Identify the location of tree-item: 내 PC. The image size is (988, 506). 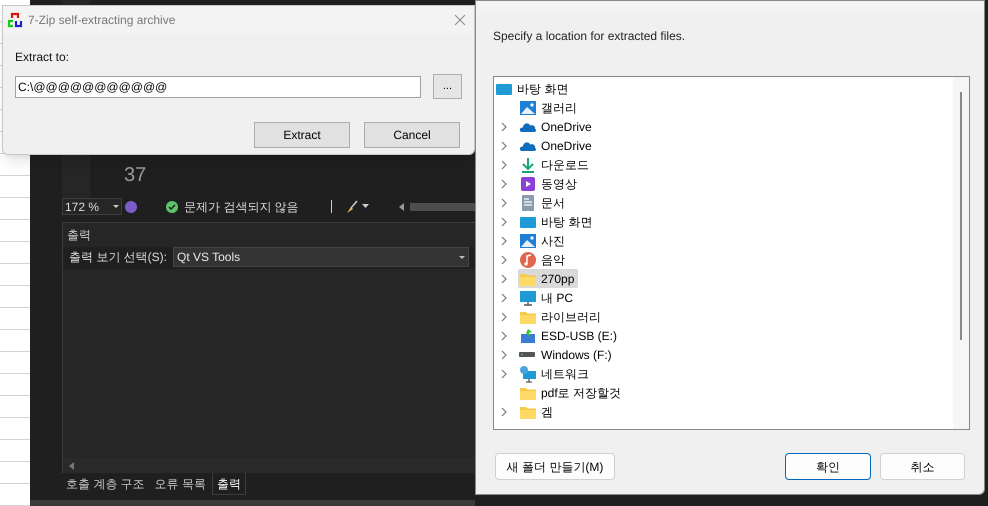
(548, 297).